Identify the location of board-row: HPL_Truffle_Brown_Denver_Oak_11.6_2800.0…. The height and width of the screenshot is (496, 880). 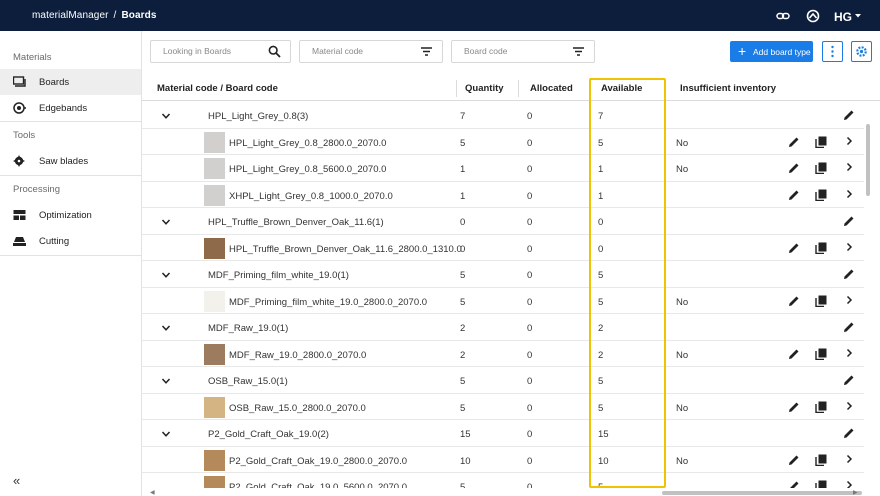
(503, 248).